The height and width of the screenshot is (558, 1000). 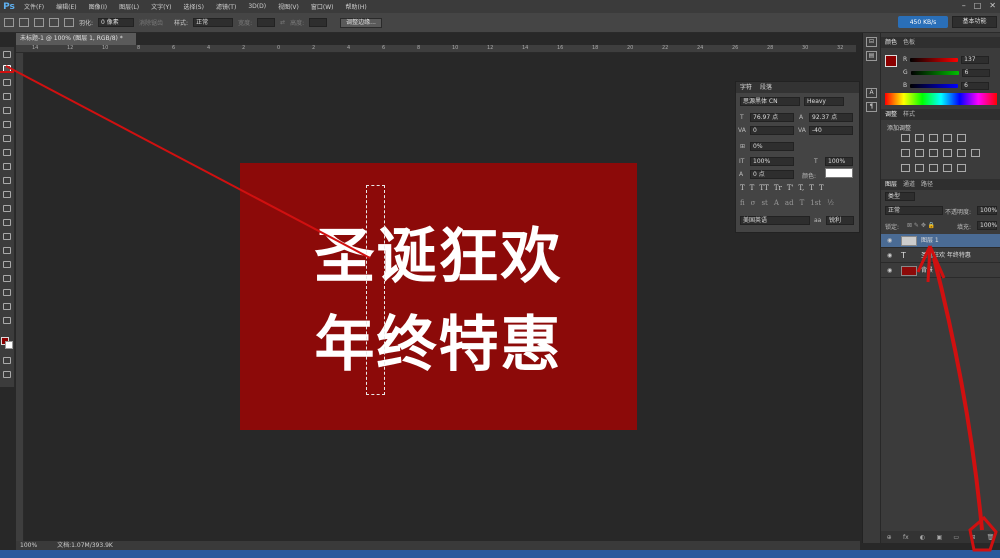 What do you see at coordinates (766, 87) in the screenshot?
I see `tab-paragraph: 段落` at bounding box center [766, 87].